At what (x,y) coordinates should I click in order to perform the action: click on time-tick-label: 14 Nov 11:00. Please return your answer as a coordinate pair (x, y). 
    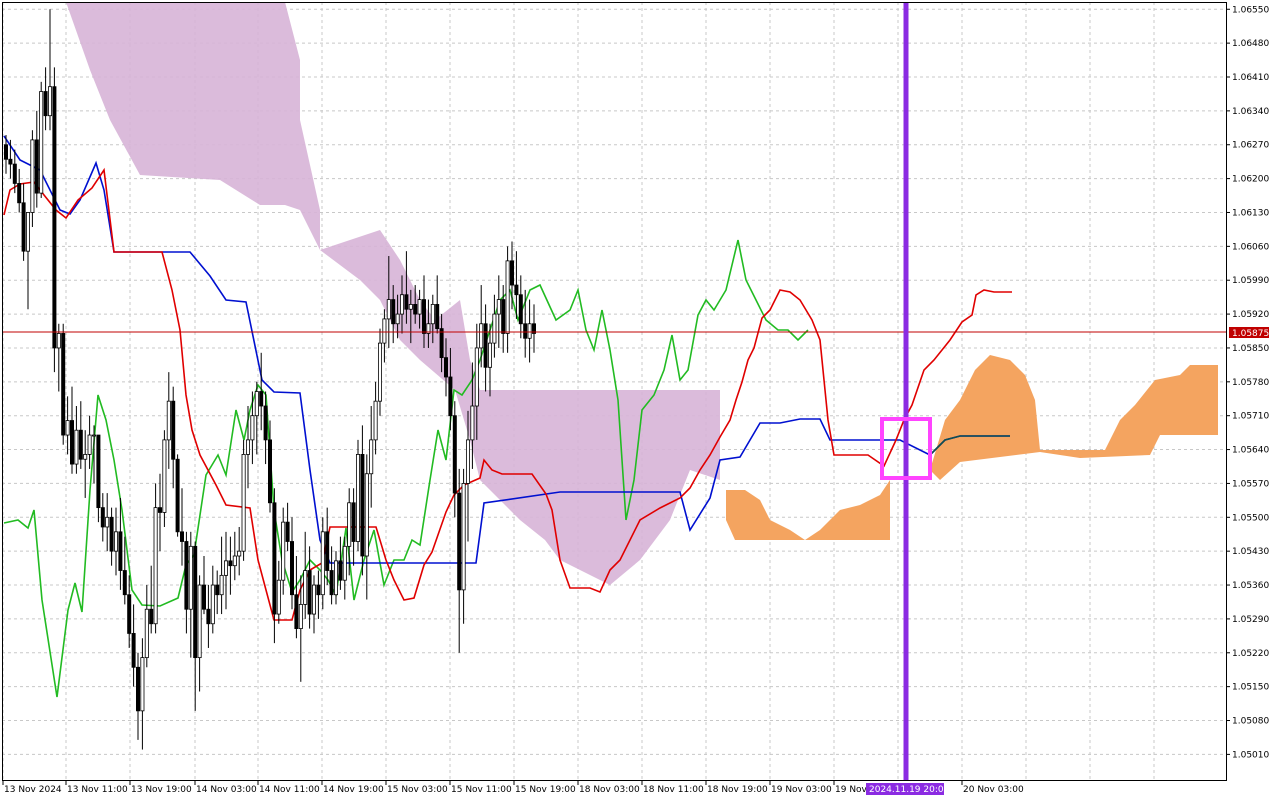
    Looking at the image, I should click on (289, 790).